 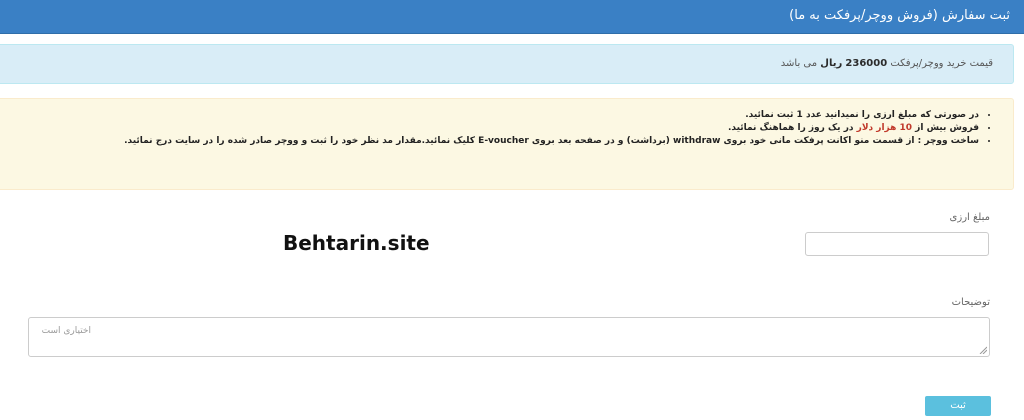 I want to click on note-item-2-start: فروش بیش از, so click(x=945, y=128).